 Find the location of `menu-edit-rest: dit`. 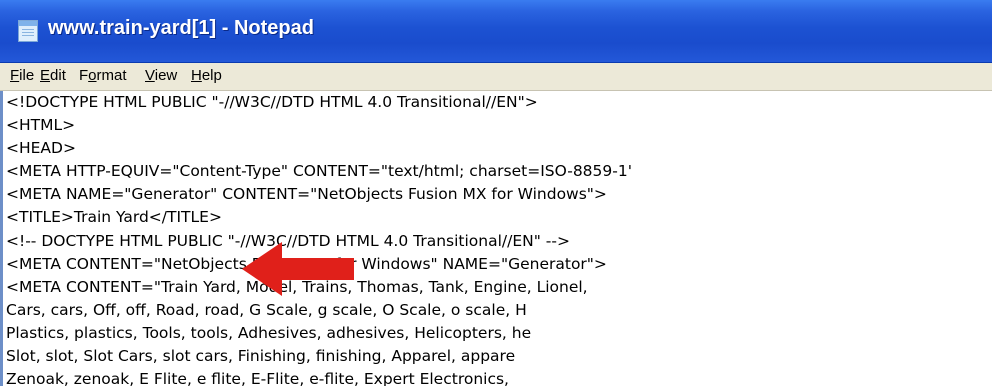

menu-edit-rest: dit is located at coordinates (58, 75).